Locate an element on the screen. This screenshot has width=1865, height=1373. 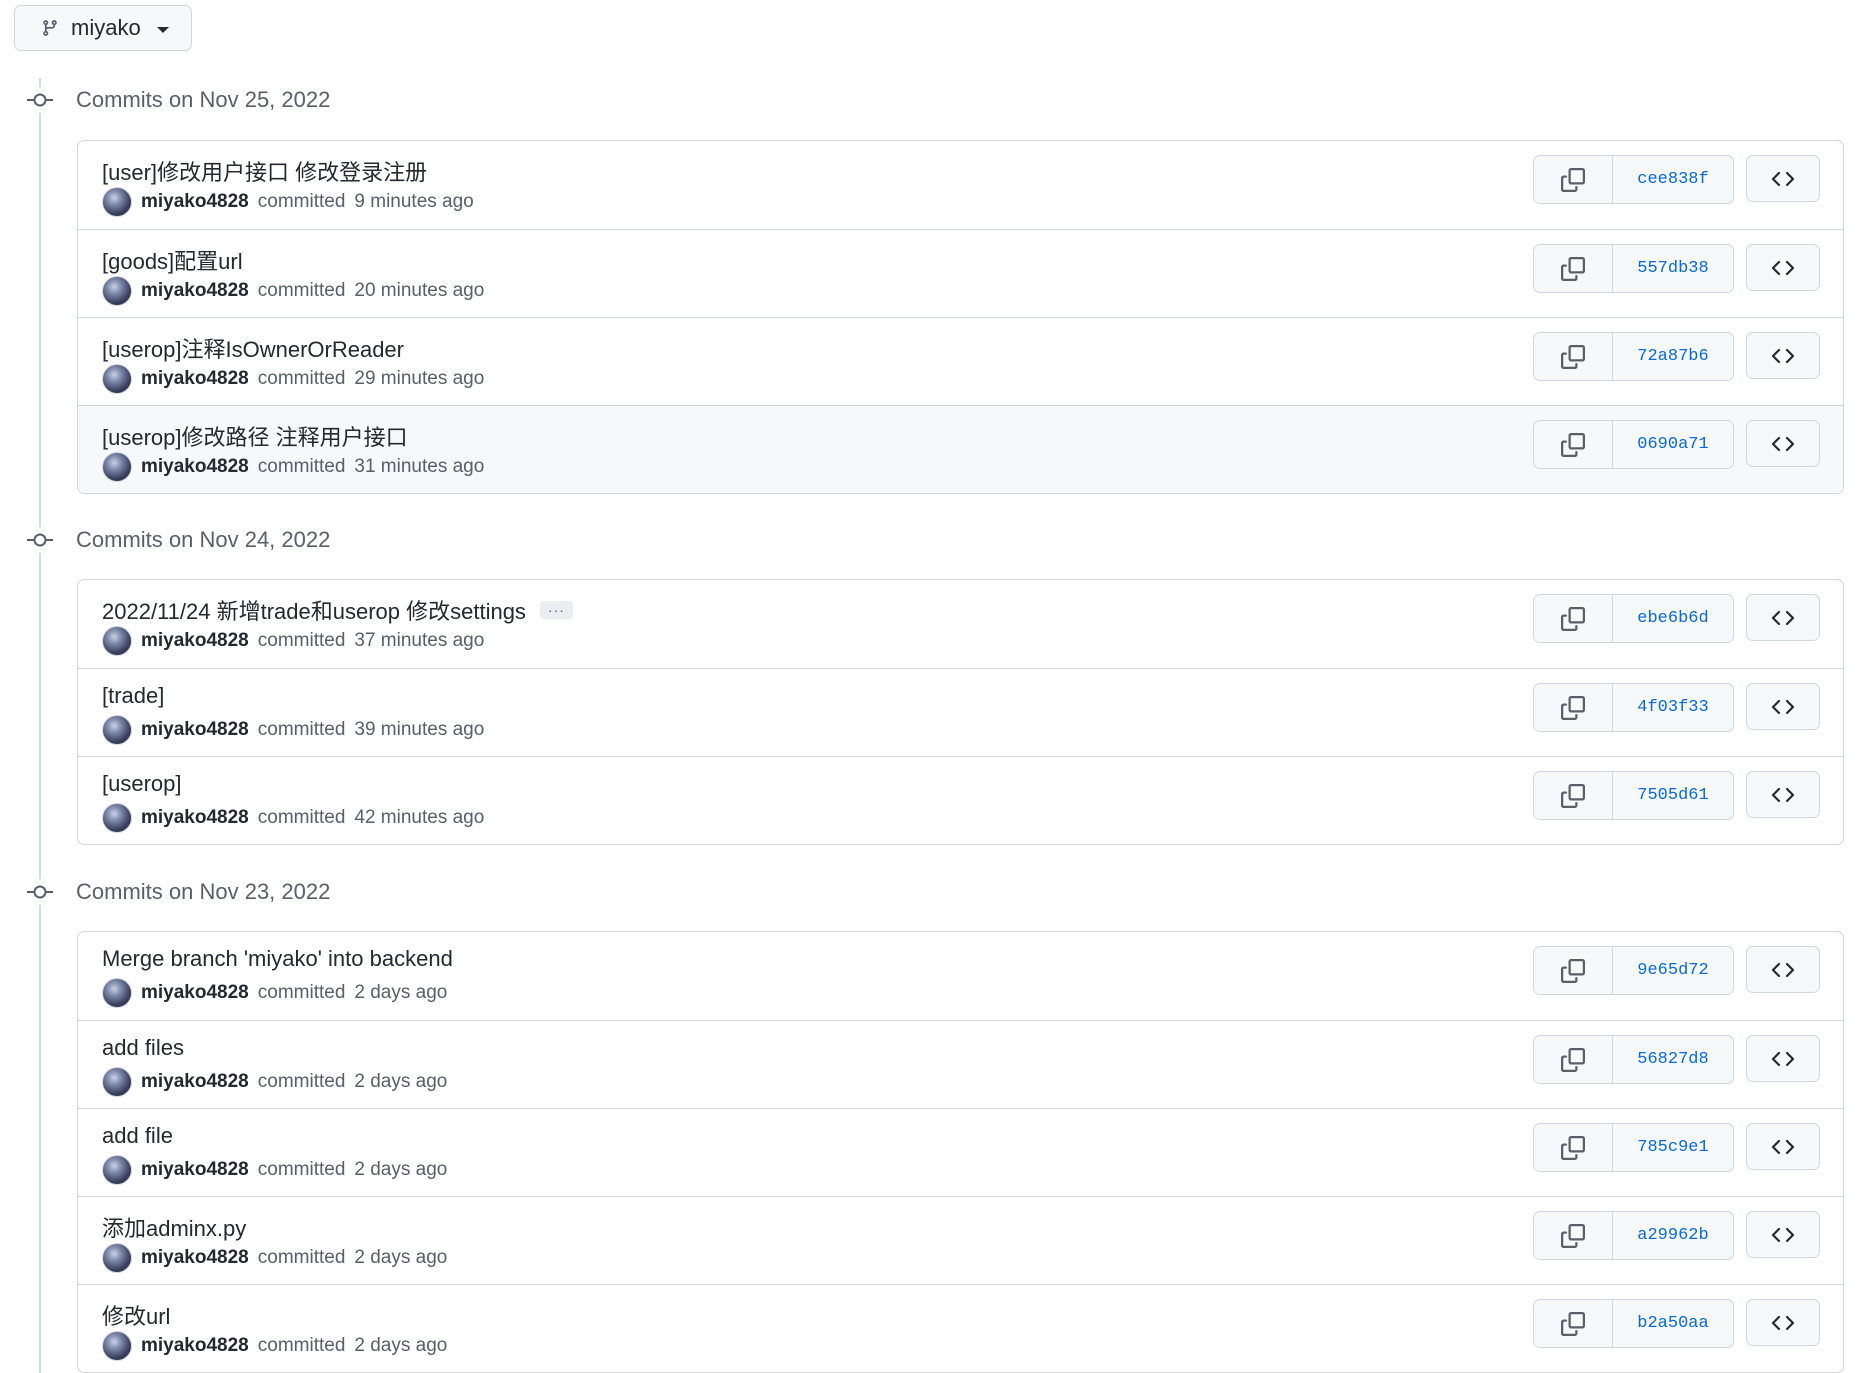
commit-message-link: 2022/11/24 新增trade和userop 修改settings is located at coordinates (314, 610).